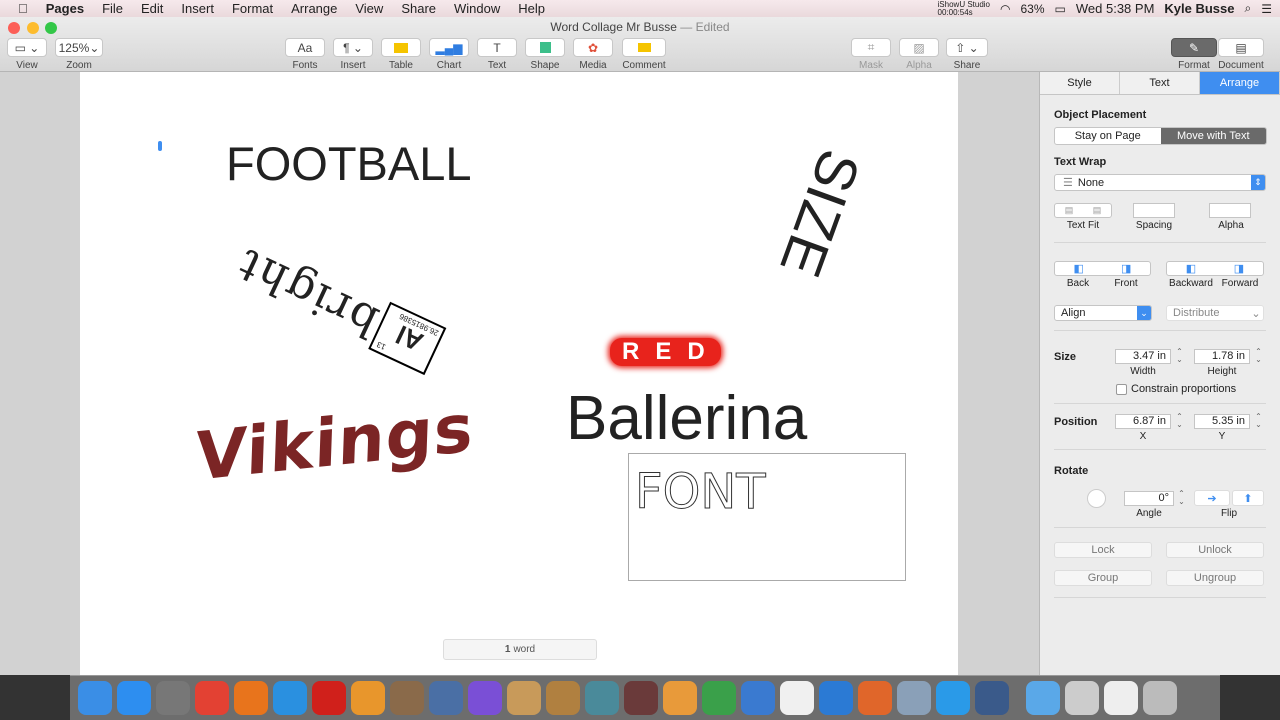  What do you see at coordinates (1239, 268) in the screenshot?
I see `bring-forward-button: ◨` at bounding box center [1239, 268].